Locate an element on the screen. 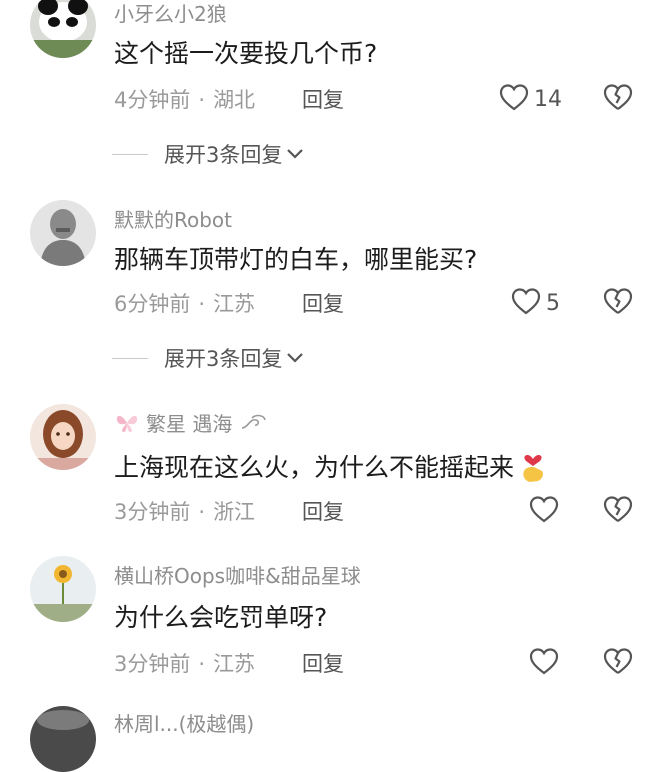 The image size is (660, 772). comment-text: 为什么会吃罚单呀? is located at coordinates (221, 617).